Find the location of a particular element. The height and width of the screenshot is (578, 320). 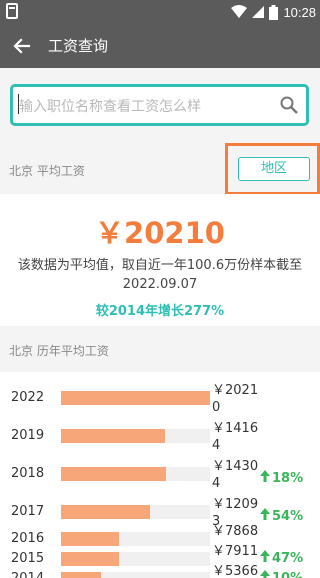

battery-icon is located at coordinates (274, 12).